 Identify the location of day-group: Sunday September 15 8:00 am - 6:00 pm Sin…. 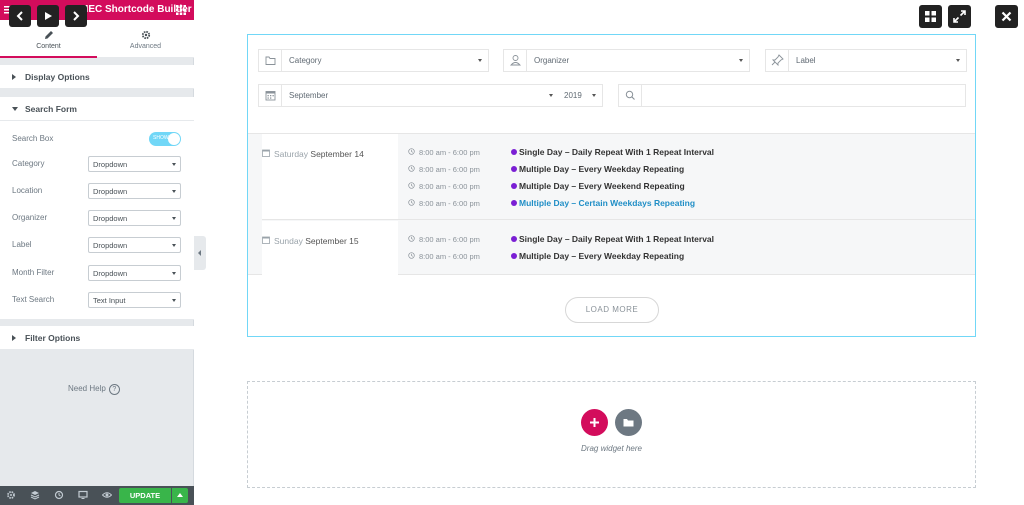
(618, 248).